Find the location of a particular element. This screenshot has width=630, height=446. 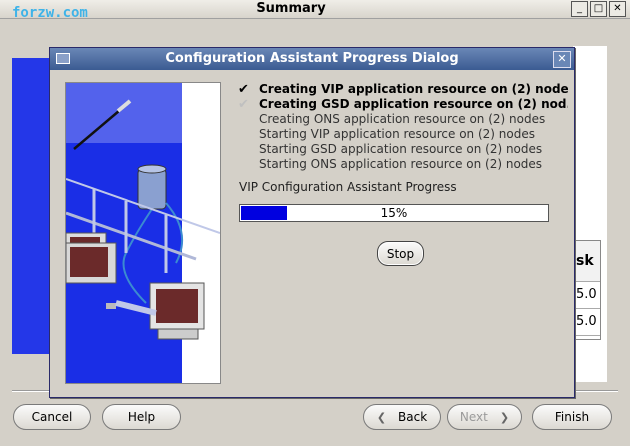

help-button: Help is located at coordinates (141, 417).